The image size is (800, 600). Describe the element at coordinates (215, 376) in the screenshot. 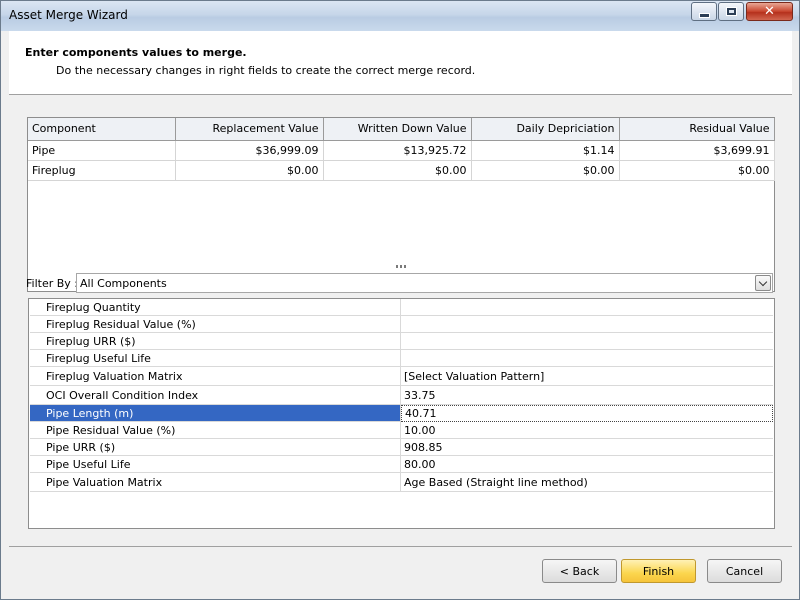

I see `property-name: Fireplug Valuation Matrix` at that location.